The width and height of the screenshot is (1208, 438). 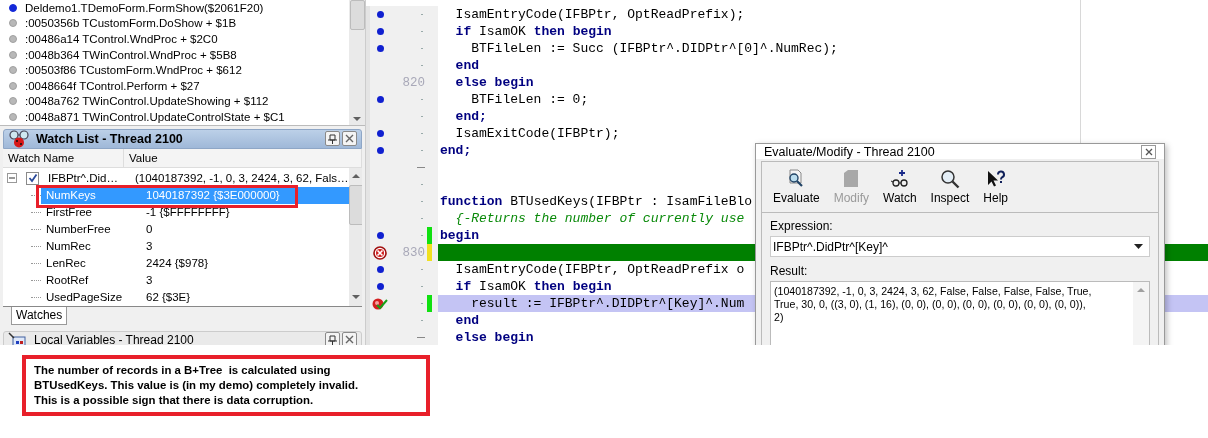 What do you see at coordinates (413, 82) in the screenshot?
I see `line-number: 820` at bounding box center [413, 82].